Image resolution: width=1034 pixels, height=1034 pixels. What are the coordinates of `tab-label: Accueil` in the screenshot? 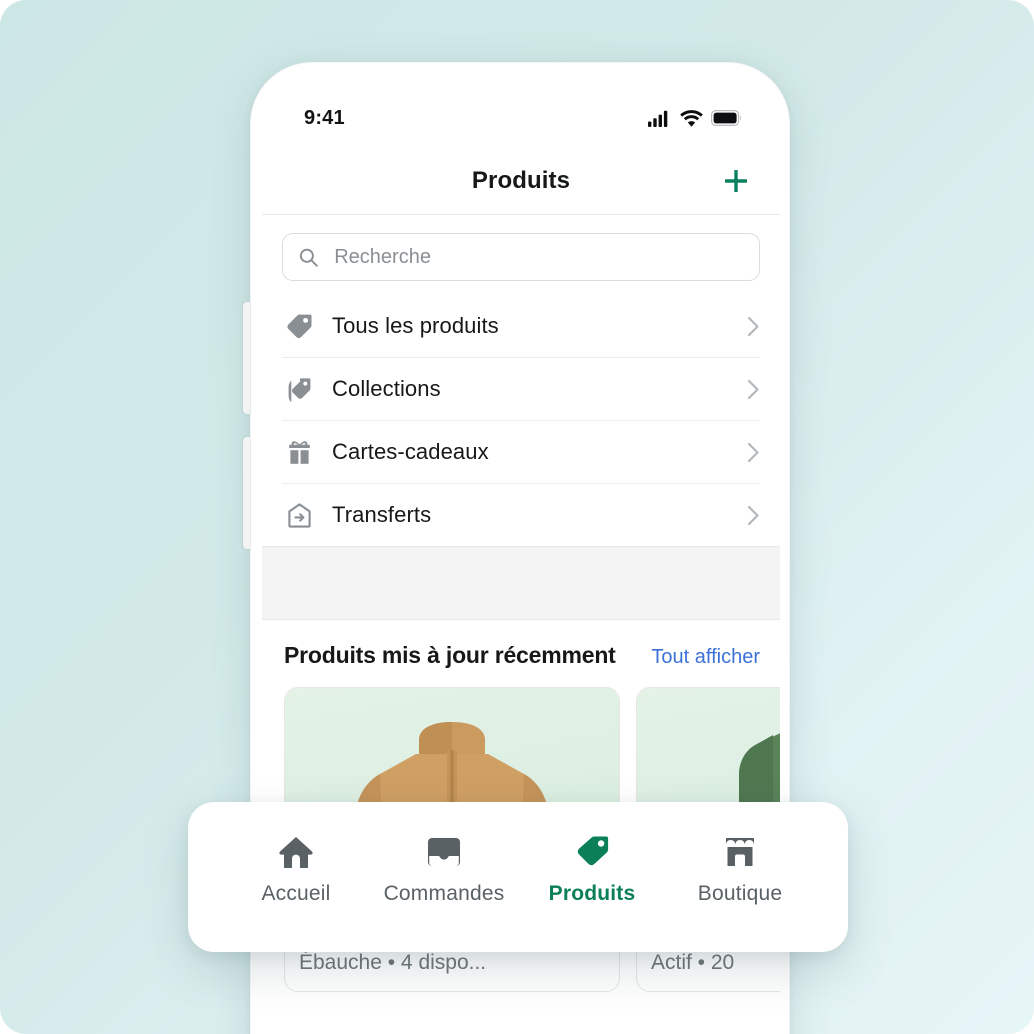 It's located at (296, 893).